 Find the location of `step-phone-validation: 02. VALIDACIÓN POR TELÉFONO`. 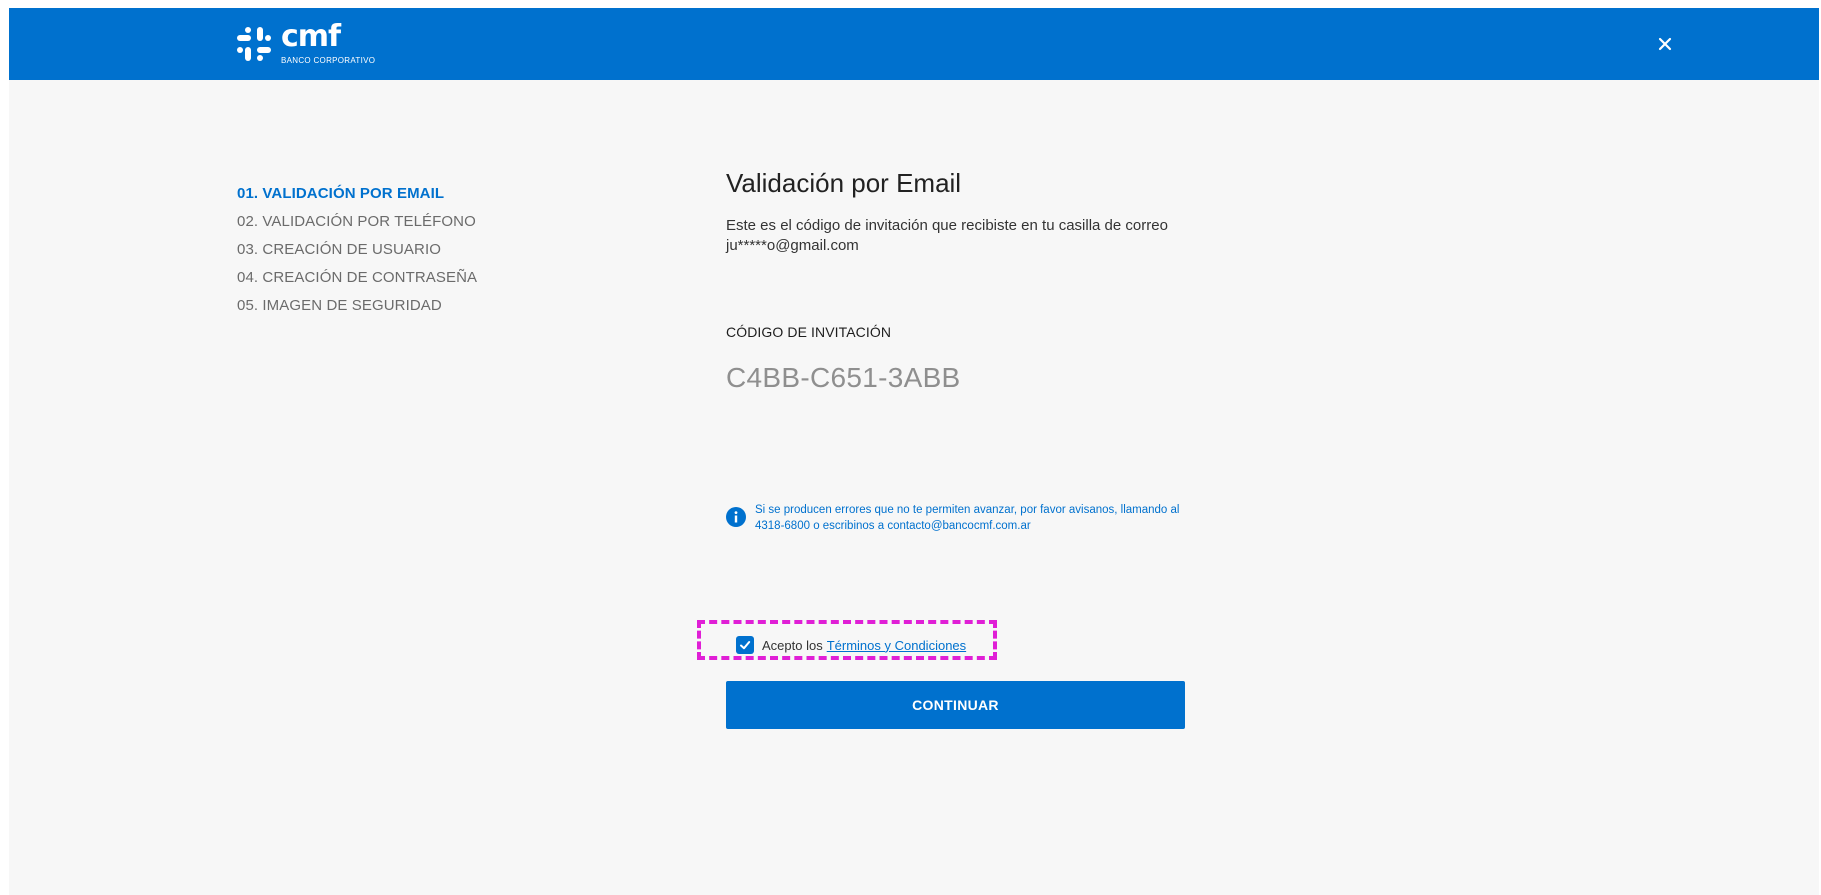

step-phone-validation: 02. VALIDACIÓN POR TELÉFONO is located at coordinates (356, 221).